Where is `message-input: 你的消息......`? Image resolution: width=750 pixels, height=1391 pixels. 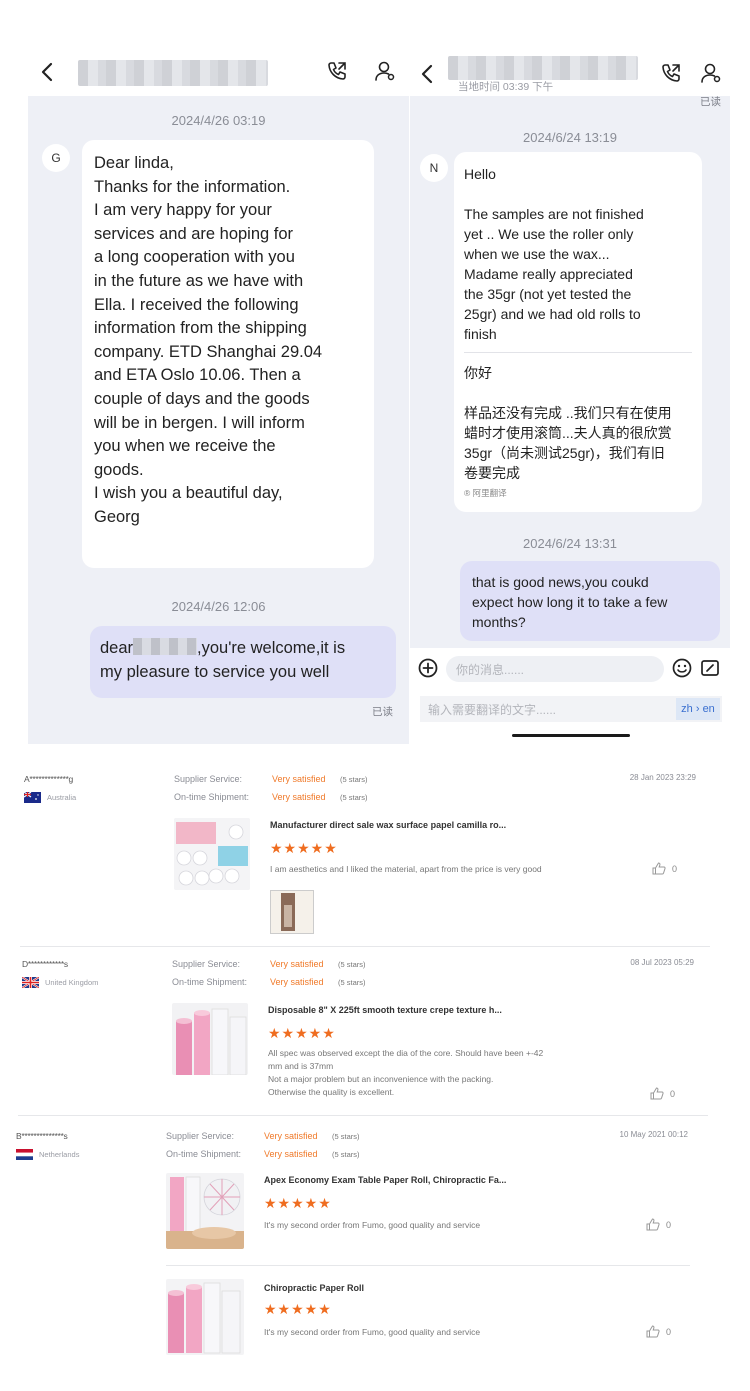
message-input: 你的消息...... is located at coordinates (555, 669).